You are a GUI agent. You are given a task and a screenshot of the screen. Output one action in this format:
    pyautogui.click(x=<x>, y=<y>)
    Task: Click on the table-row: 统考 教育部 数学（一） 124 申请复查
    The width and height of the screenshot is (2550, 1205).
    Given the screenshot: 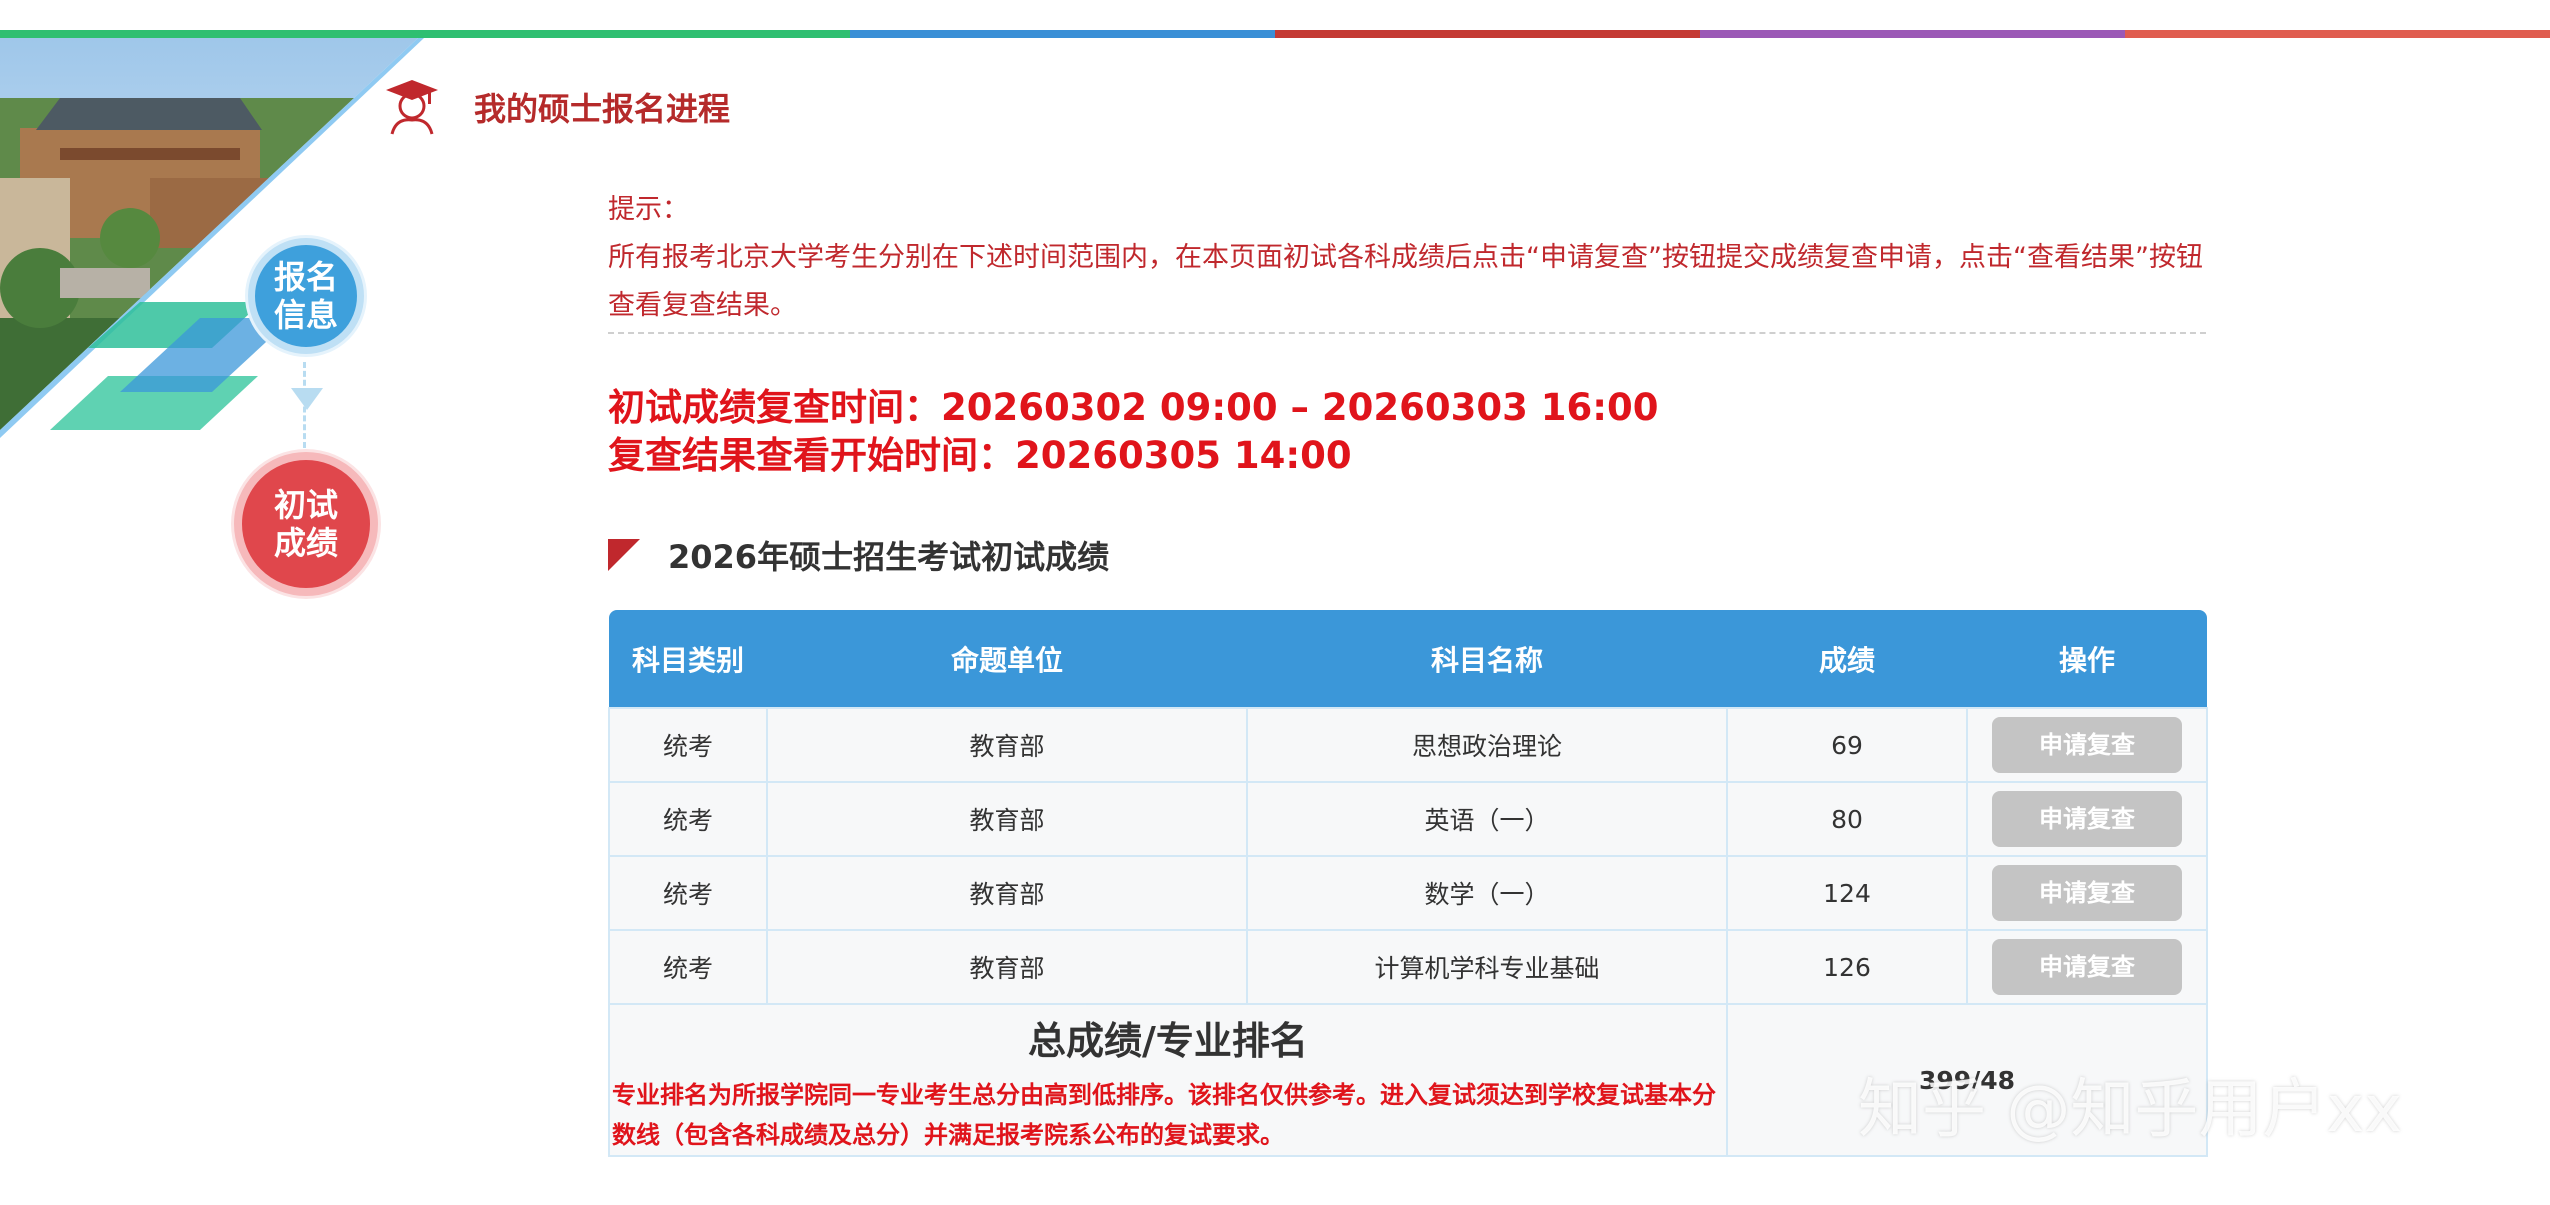 What is the action you would take?
    pyautogui.click(x=1408, y=893)
    